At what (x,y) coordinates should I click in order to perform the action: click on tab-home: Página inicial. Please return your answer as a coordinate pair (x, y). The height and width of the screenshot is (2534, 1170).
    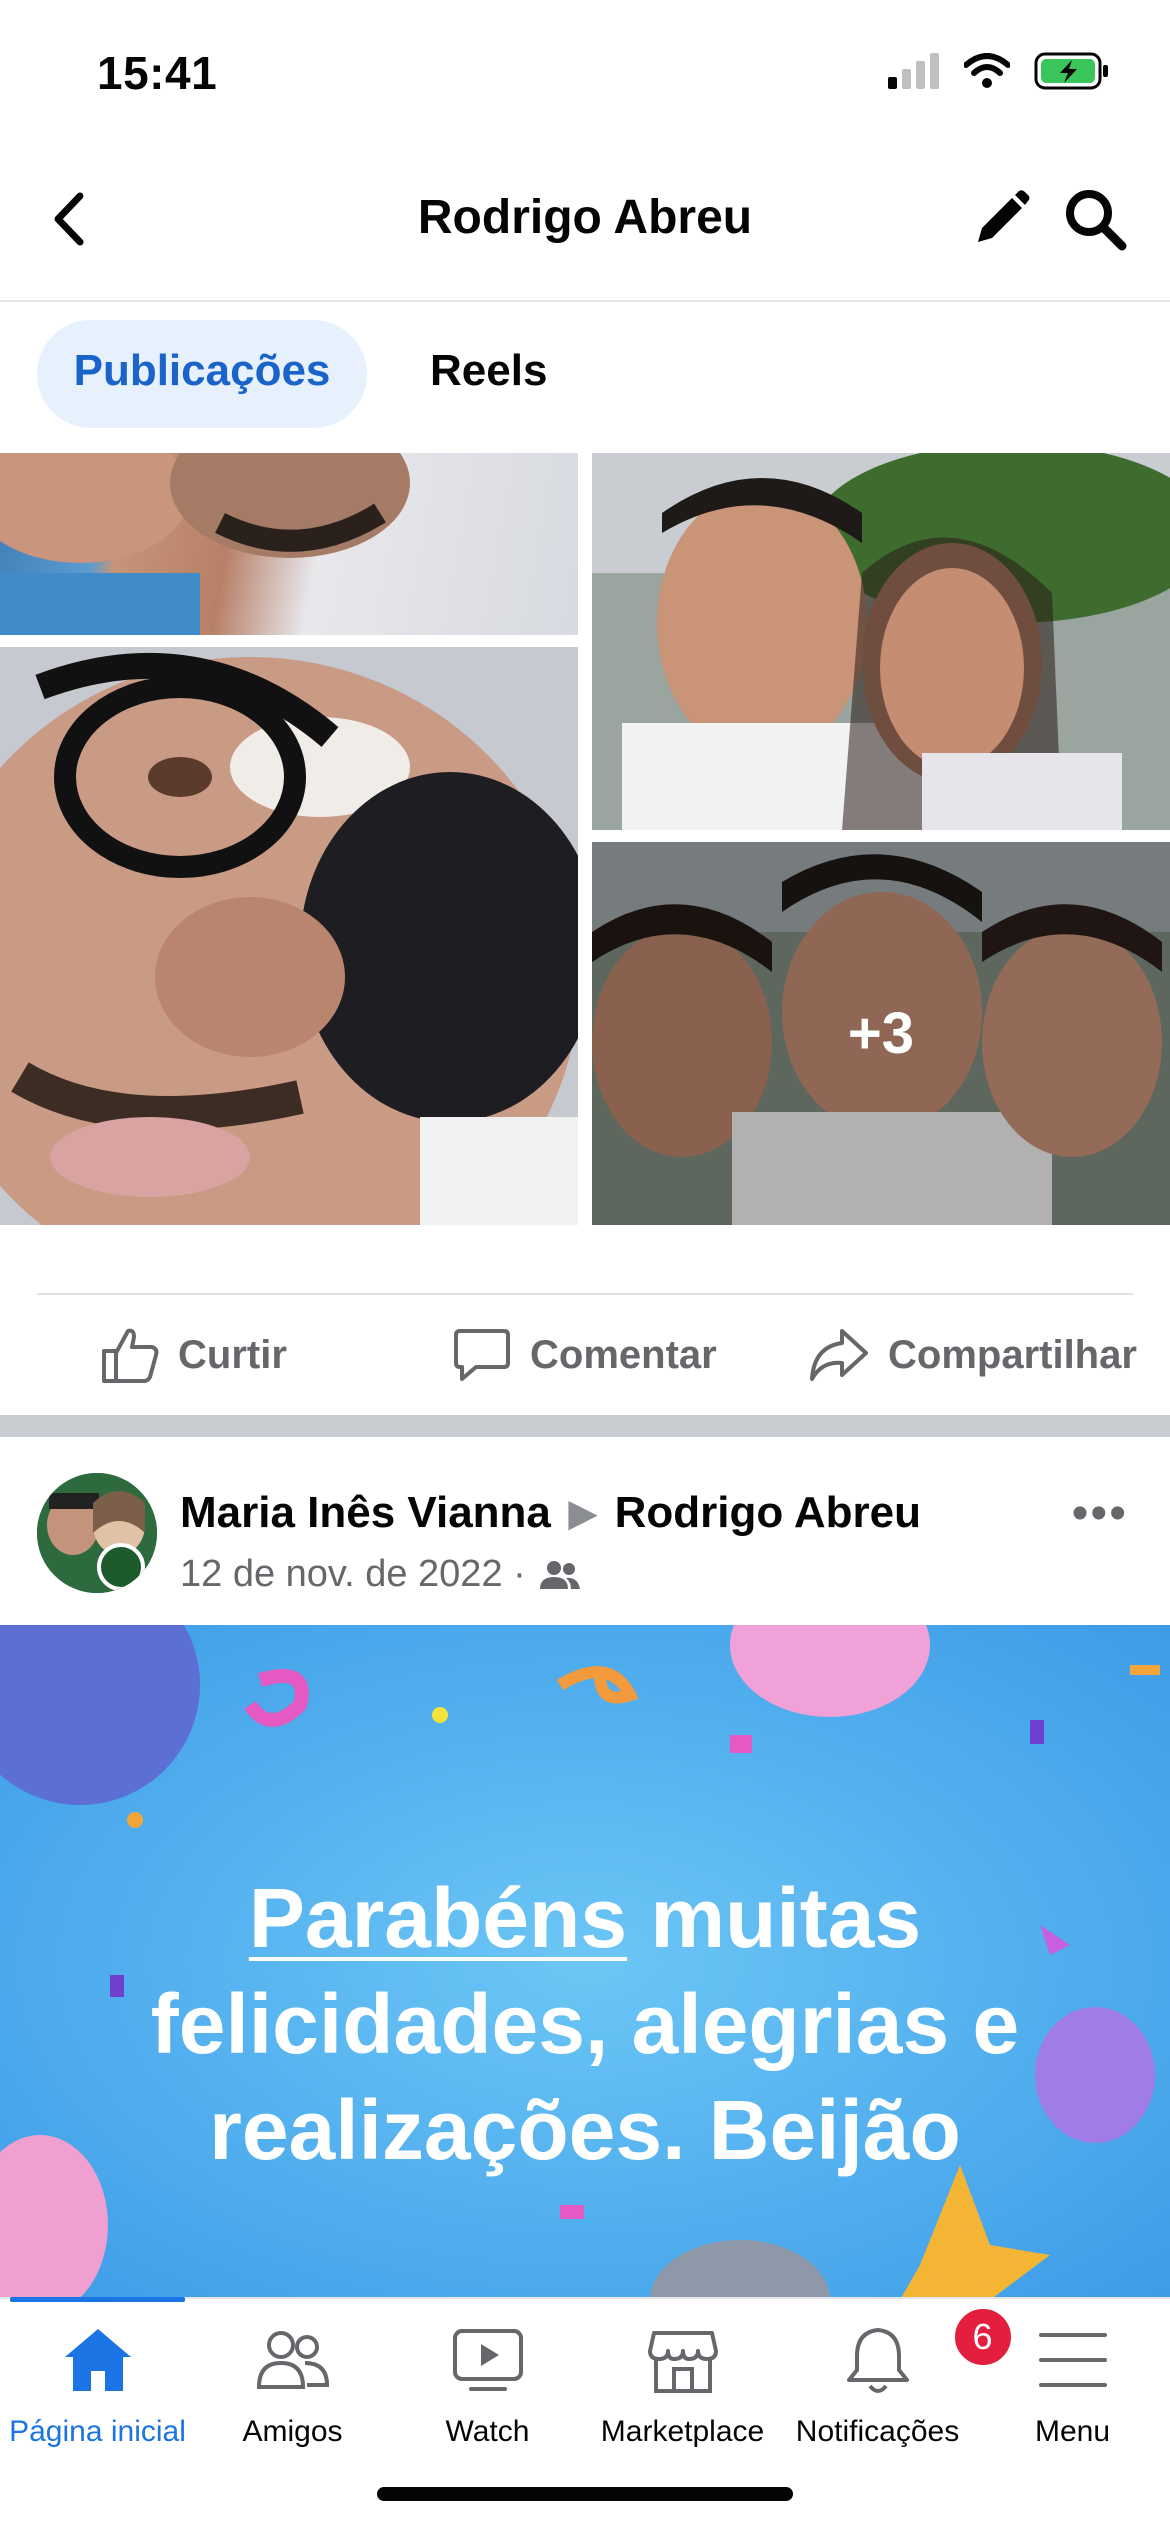
    Looking at the image, I should click on (97, 2382).